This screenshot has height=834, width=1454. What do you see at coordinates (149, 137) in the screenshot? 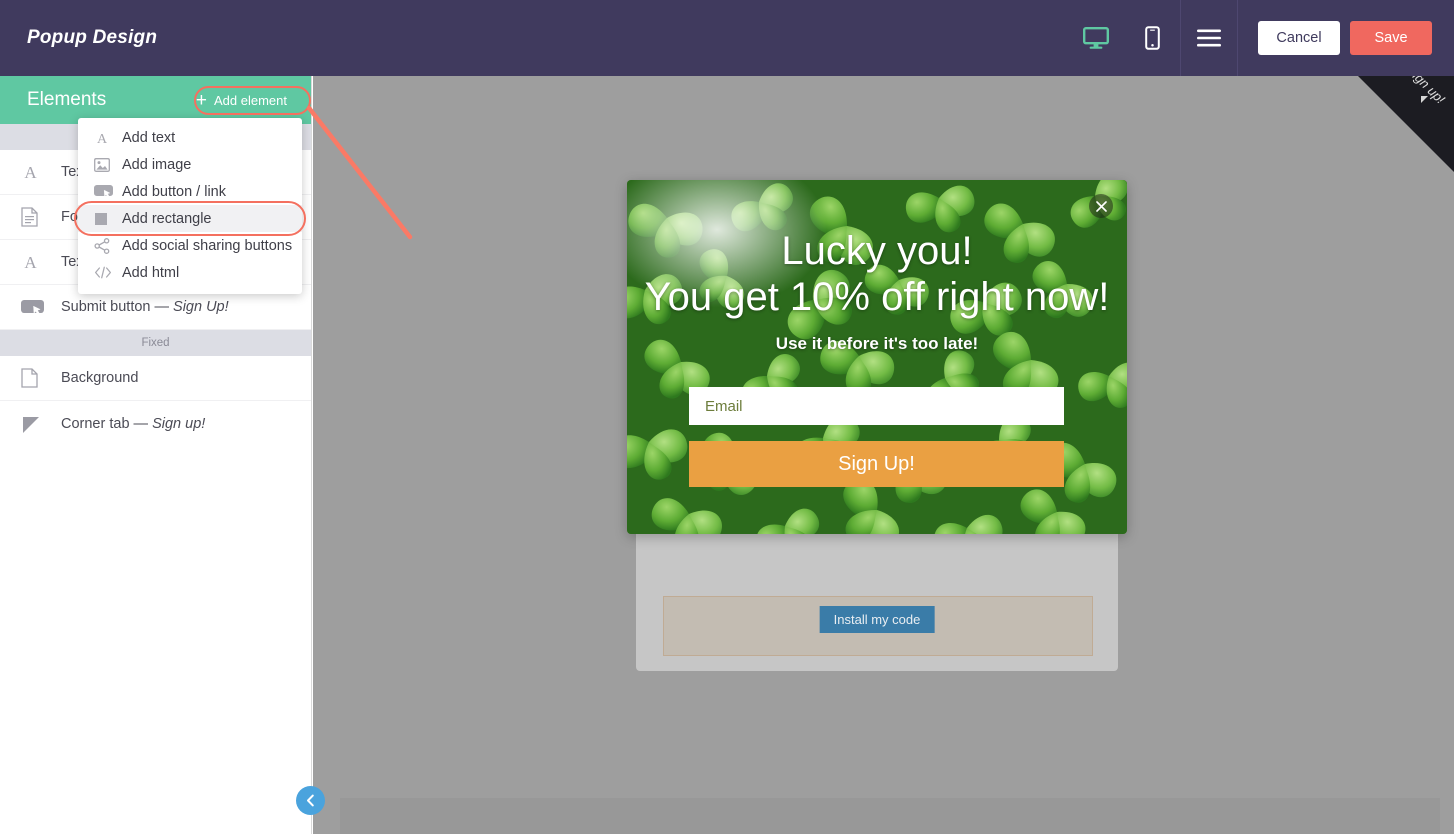
I see `menu-item-label: Add text` at bounding box center [149, 137].